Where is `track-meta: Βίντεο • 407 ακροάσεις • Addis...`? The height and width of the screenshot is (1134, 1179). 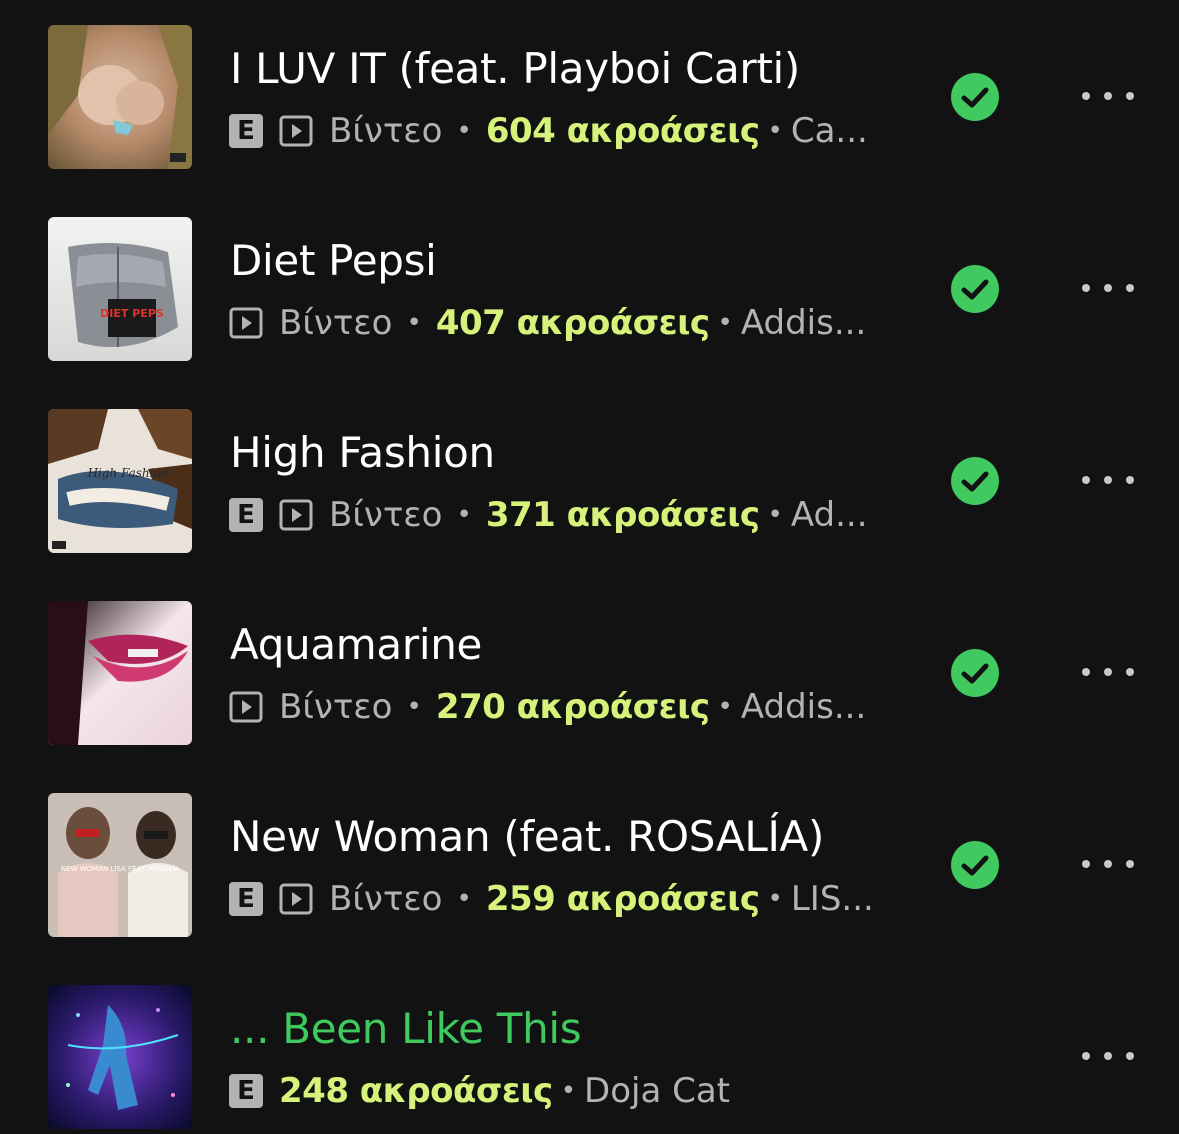 track-meta: Βίντεο • 407 ακροάσεις • Addis... is located at coordinates (547, 323).